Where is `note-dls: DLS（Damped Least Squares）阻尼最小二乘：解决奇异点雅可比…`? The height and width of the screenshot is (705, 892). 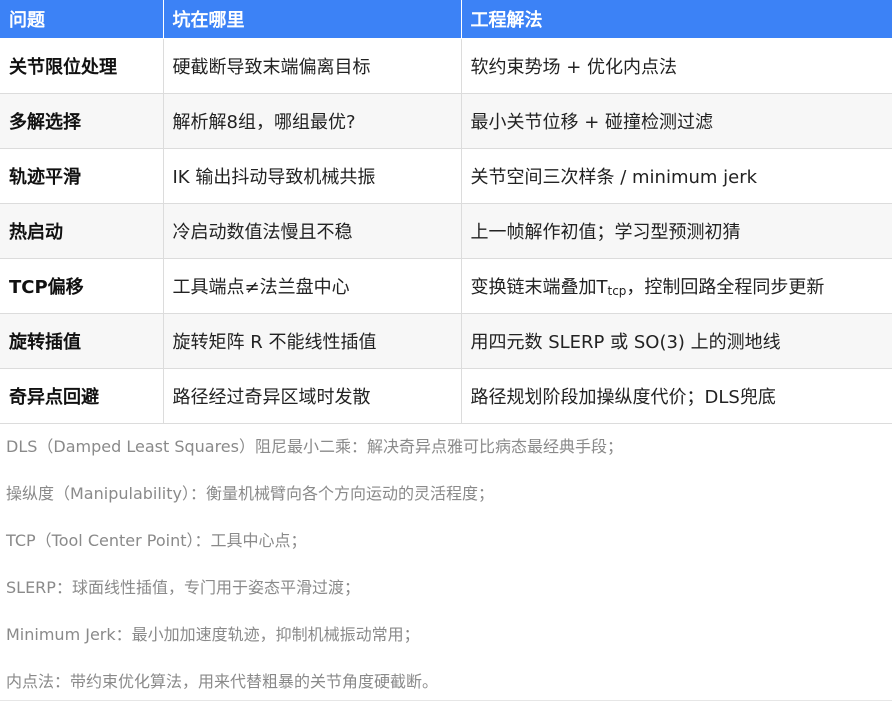 note-dls: DLS（Damped Least Squares）阻尼最小二乘：解决奇异点雅可比… is located at coordinates (314, 446).